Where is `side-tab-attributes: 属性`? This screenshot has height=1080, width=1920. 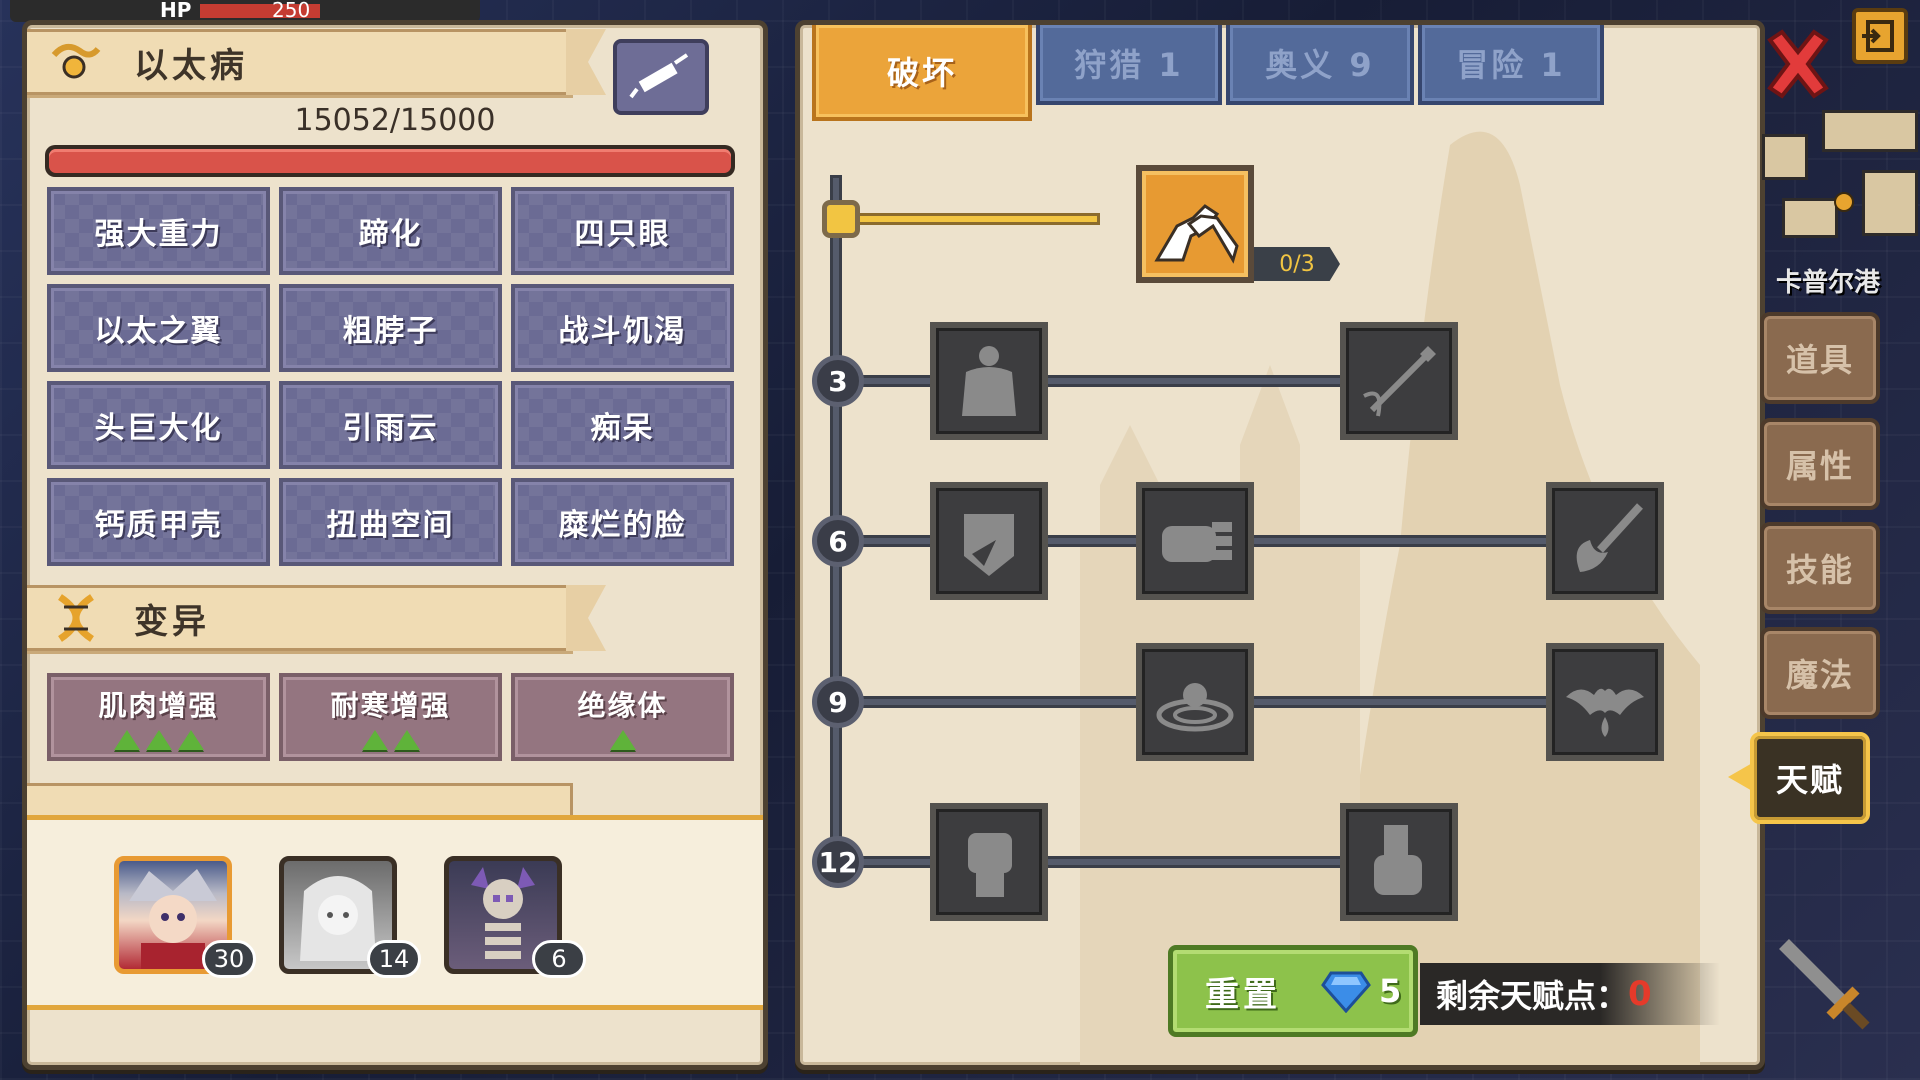 side-tab-attributes: 属性 is located at coordinates (1820, 464).